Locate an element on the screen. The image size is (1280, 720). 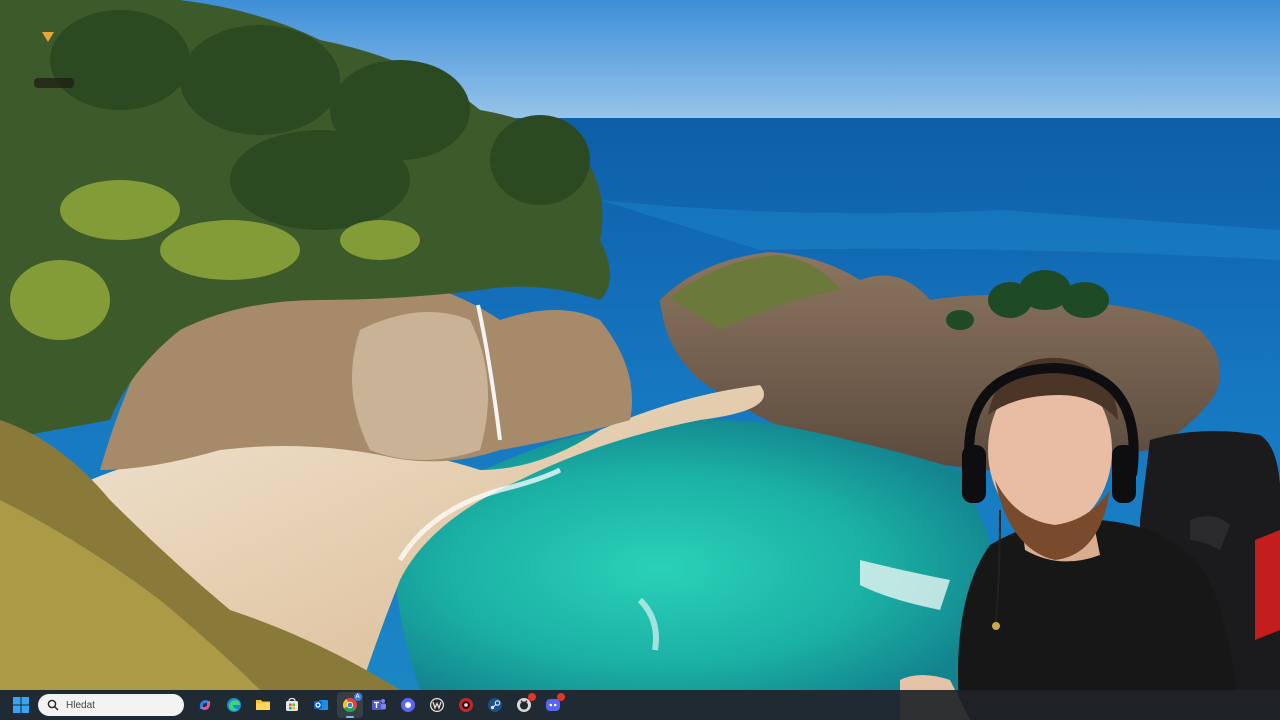
app-circle-button is located at coordinates (408, 705).